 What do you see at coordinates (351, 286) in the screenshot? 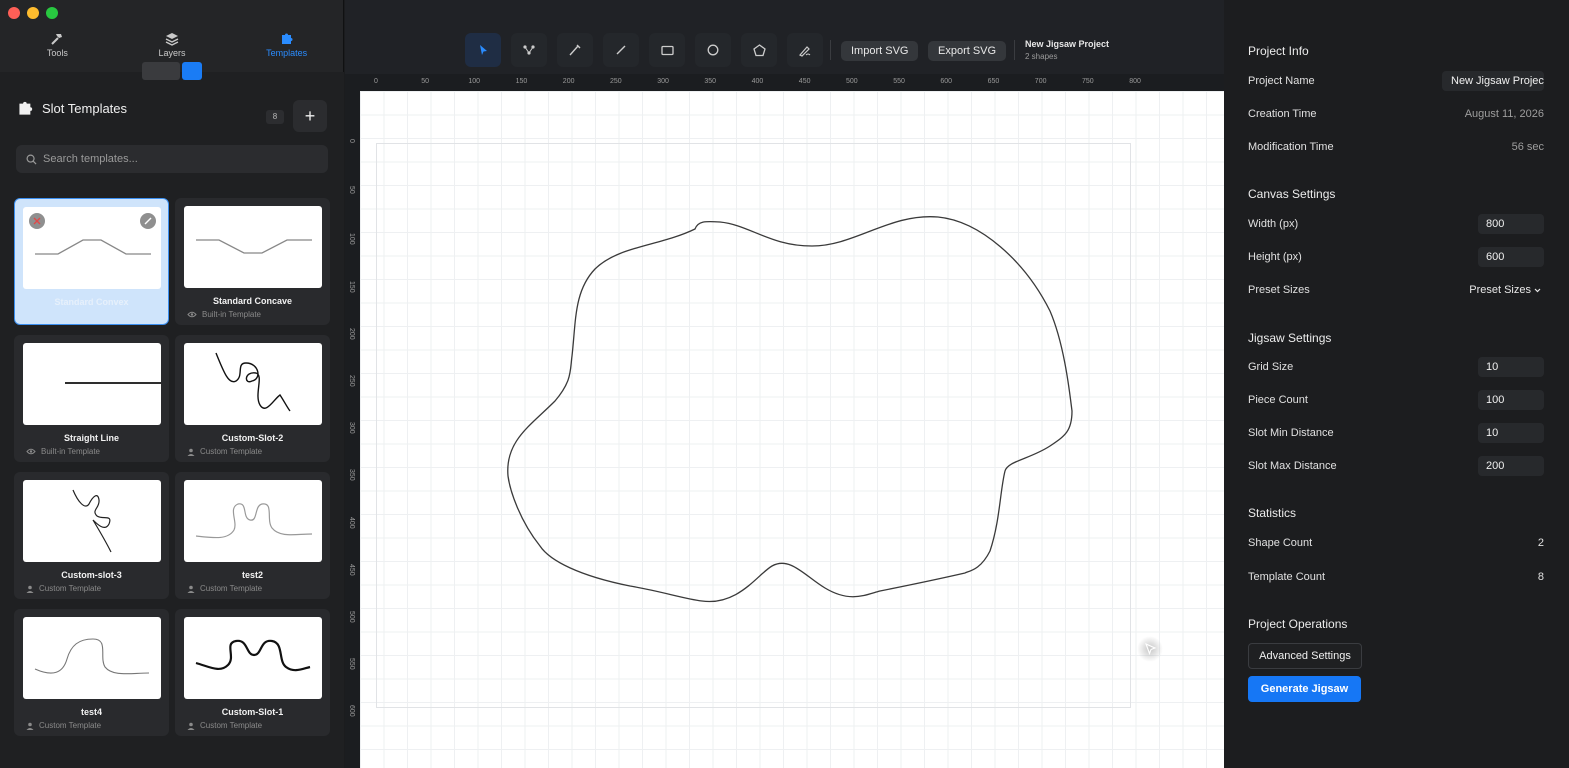
I see `ruler-tick-label: 150` at bounding box center [351, 286].